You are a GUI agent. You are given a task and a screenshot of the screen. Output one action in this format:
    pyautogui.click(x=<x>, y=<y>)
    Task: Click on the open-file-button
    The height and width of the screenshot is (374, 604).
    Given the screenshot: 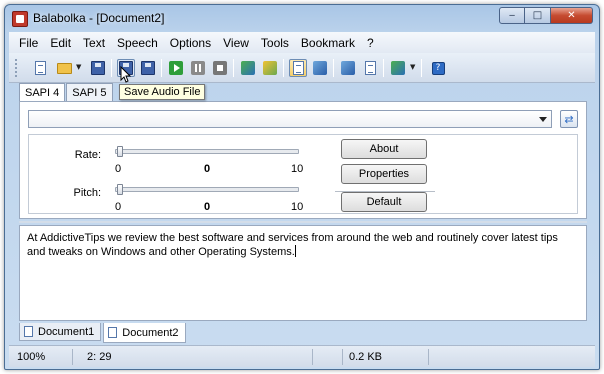 What is the action you would take?
    pyautogui.click(x=64, y=68)
    